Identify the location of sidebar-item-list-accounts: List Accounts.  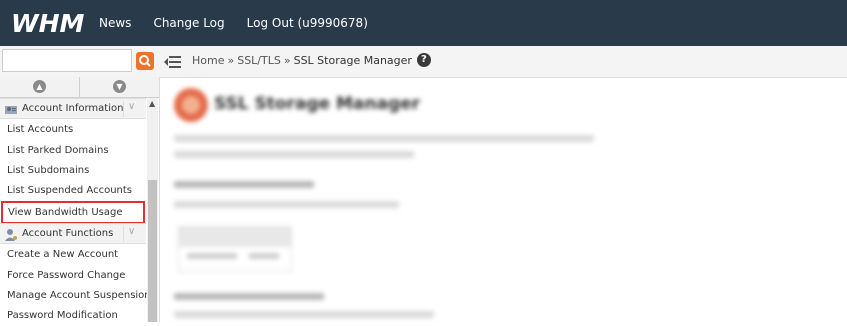
(73, 130).